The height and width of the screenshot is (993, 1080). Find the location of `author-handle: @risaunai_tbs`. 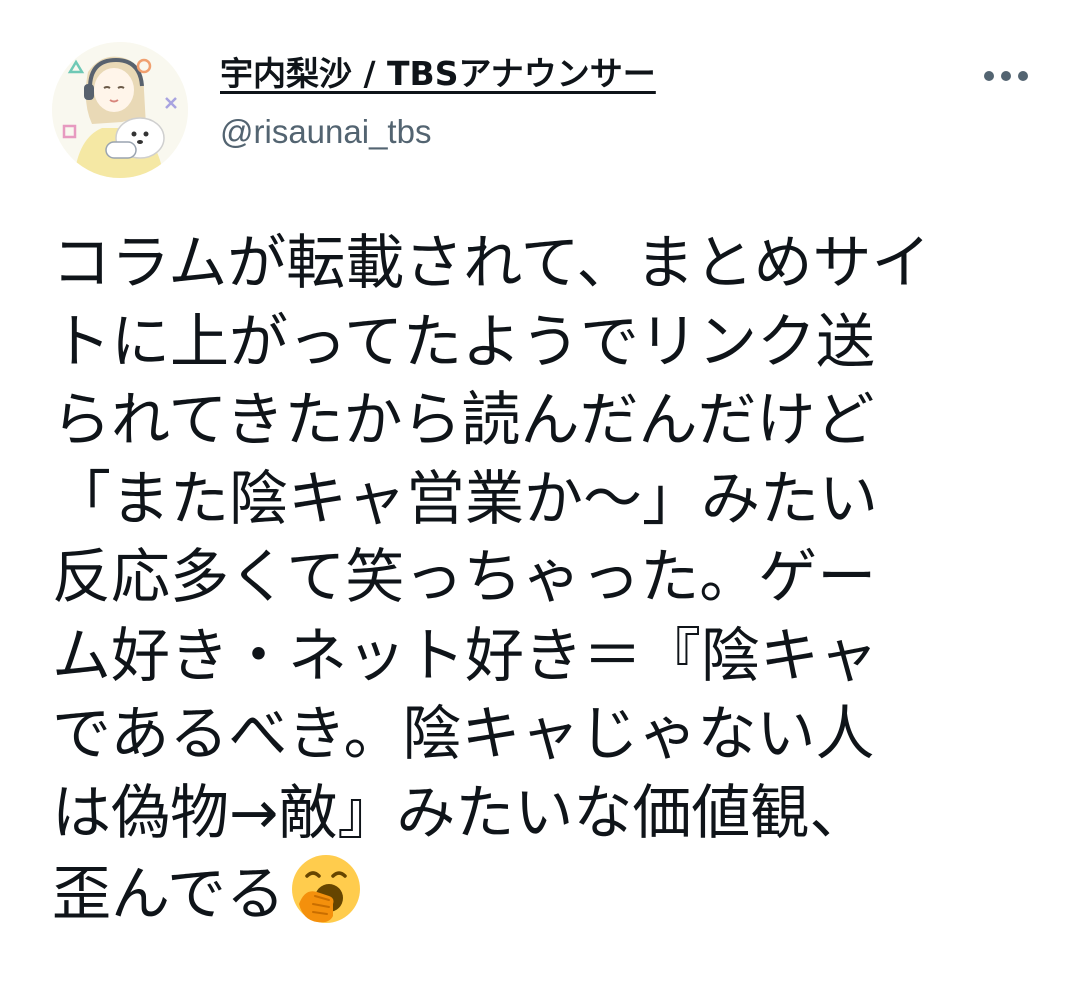

author-handle: @risaunai_tbs is located at coordinates (438, 132).